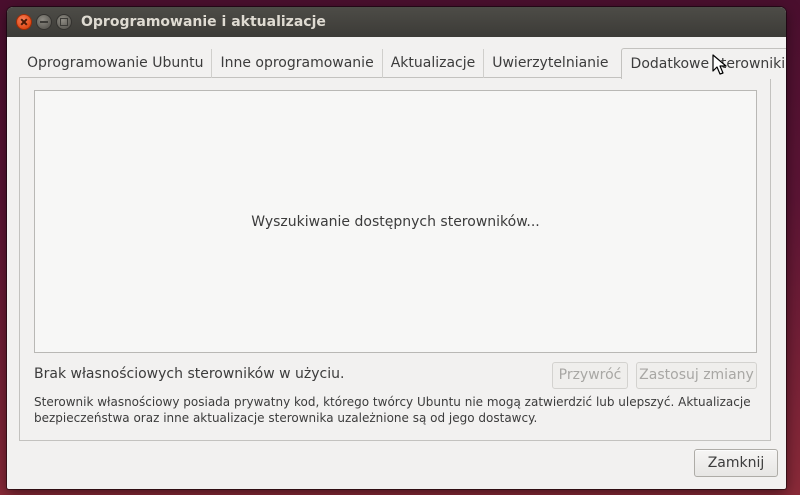  What do you see at coordinates (203, 22) in the screenshot?
I see `window-title: Oprogramowanie i aktualizacje` at bounding box center [203, 22].